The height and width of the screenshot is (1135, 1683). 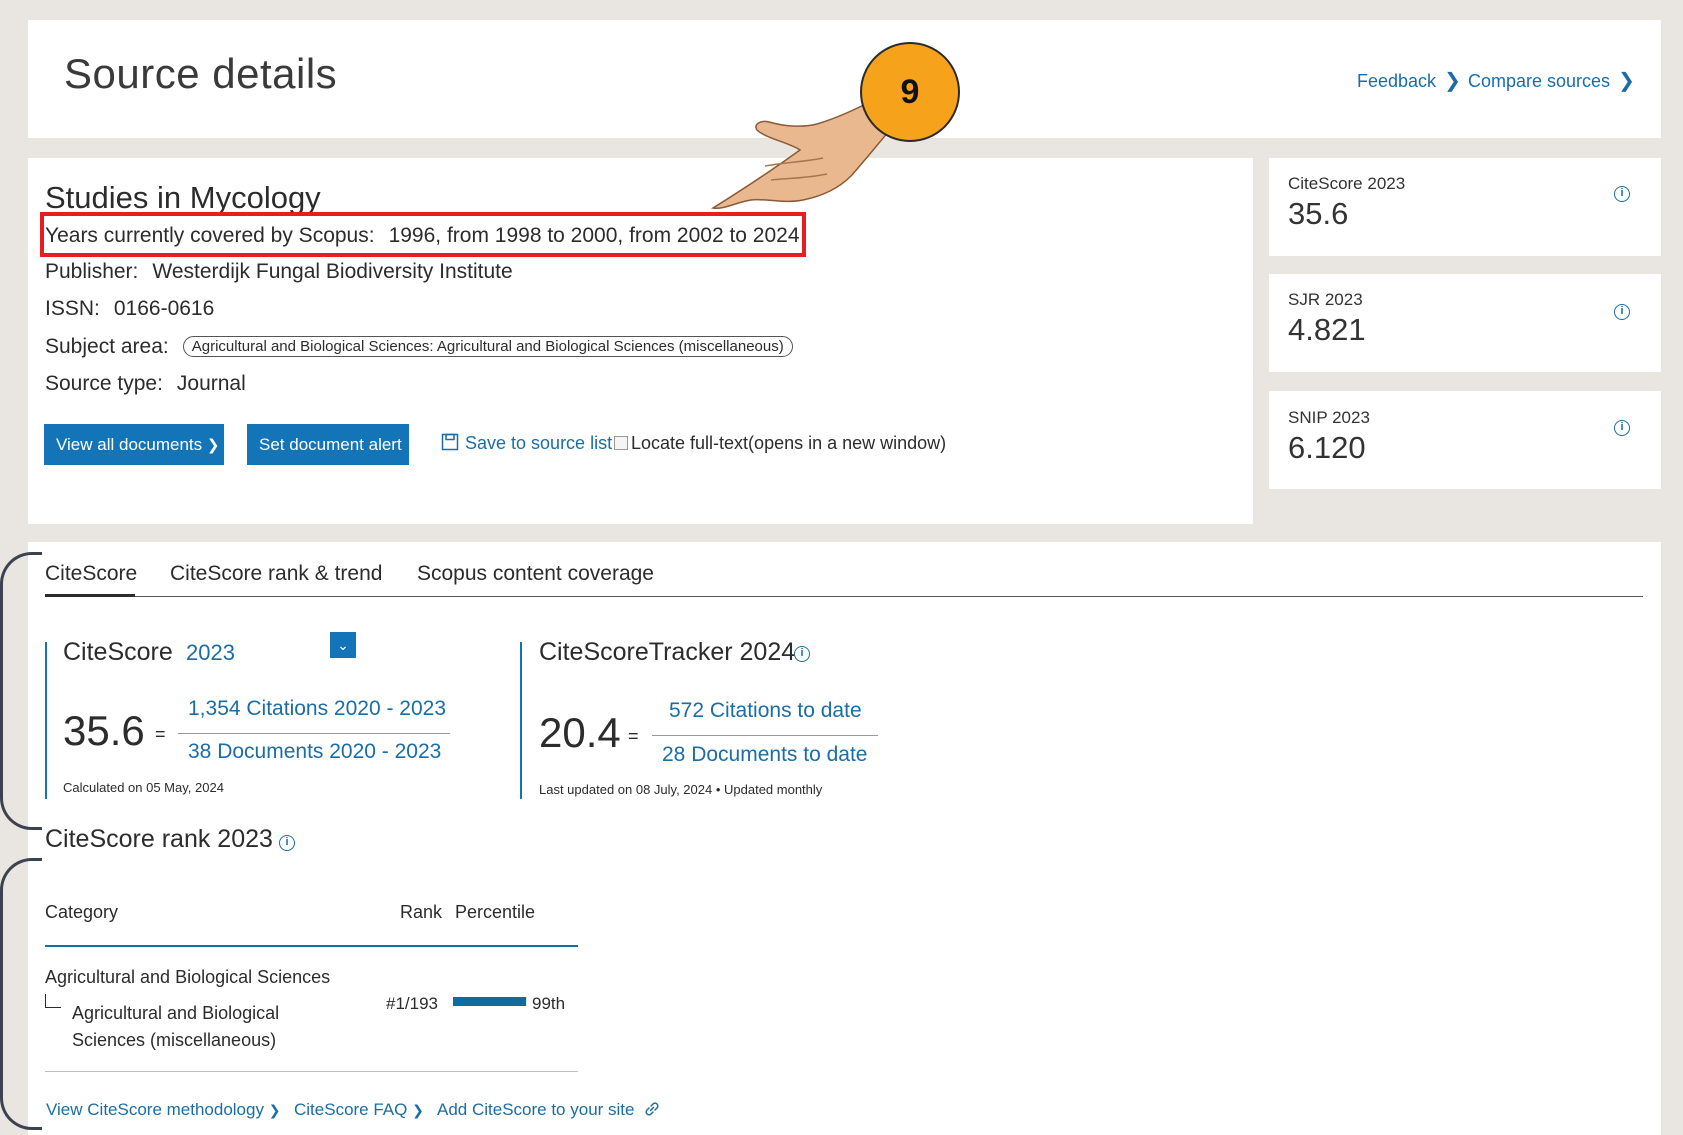 What do you see at coordinates (129, 444) in the screenshot?
I see `view-all-documents-label: View all documents` at bounding box center [129, 444].